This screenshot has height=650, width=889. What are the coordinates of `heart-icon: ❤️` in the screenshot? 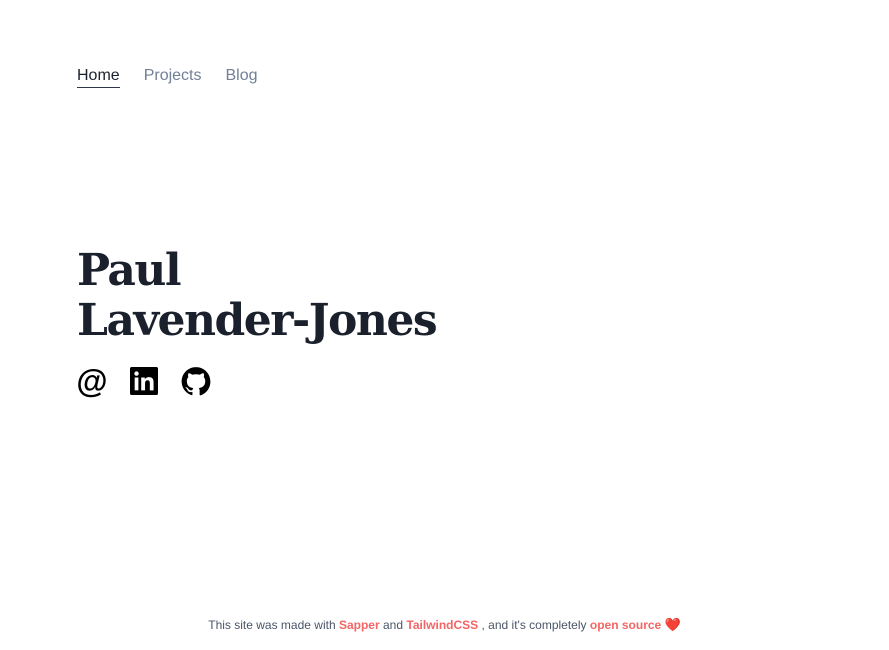 It's located at (672, 624).